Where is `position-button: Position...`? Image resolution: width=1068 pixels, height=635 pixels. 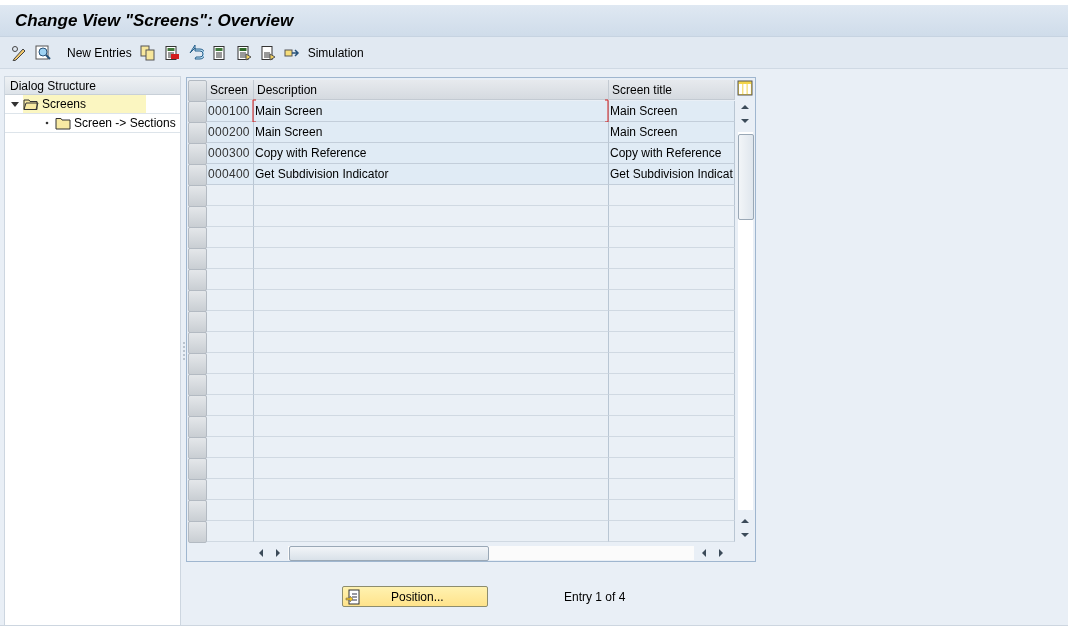 position-button: Position... is located at coordinates (415, 596).